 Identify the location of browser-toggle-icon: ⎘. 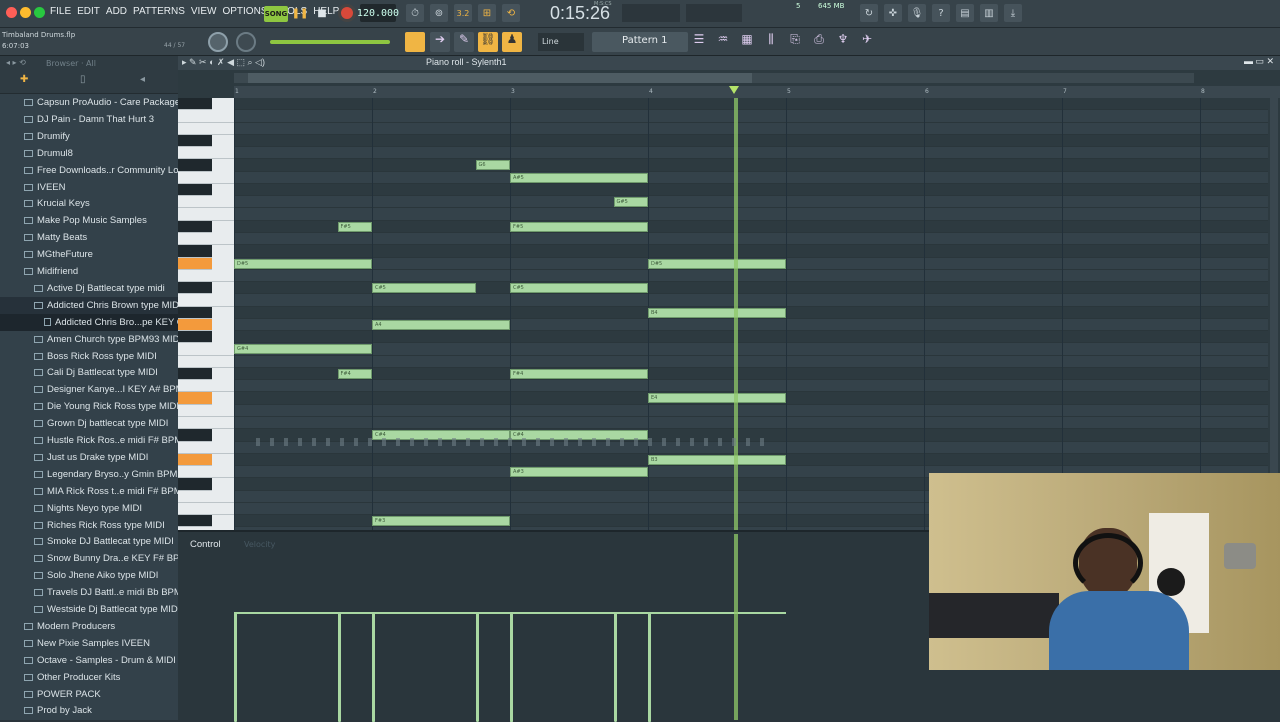
(795, 42).